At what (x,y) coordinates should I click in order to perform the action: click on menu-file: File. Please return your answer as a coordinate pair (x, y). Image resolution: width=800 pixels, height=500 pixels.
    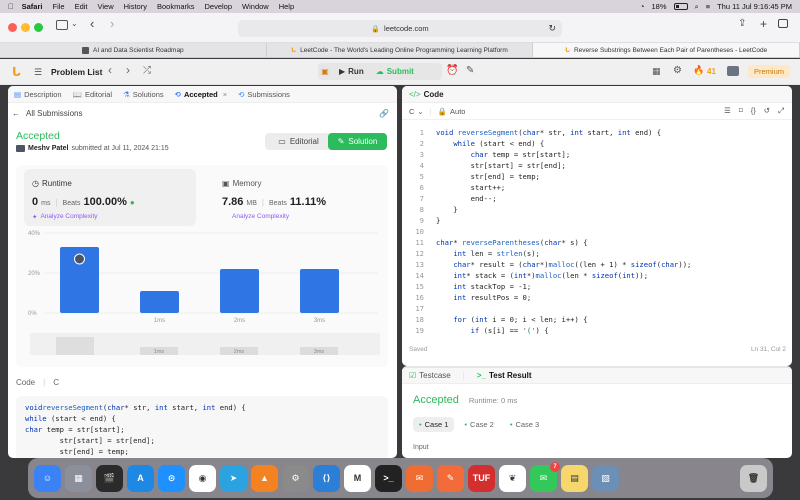
    Looking at the image, I should click on (58, 6).